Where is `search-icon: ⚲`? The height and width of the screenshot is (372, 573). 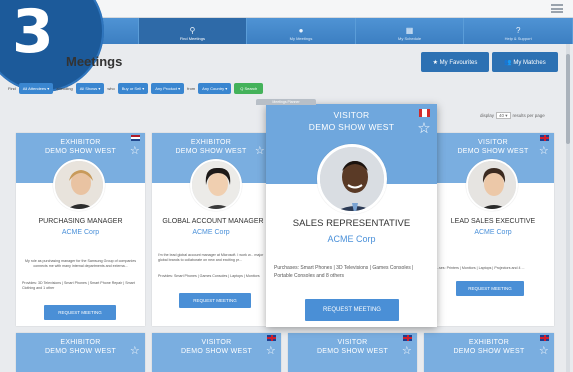 search-icon: ⚲ is located at coordinates (192, 30).